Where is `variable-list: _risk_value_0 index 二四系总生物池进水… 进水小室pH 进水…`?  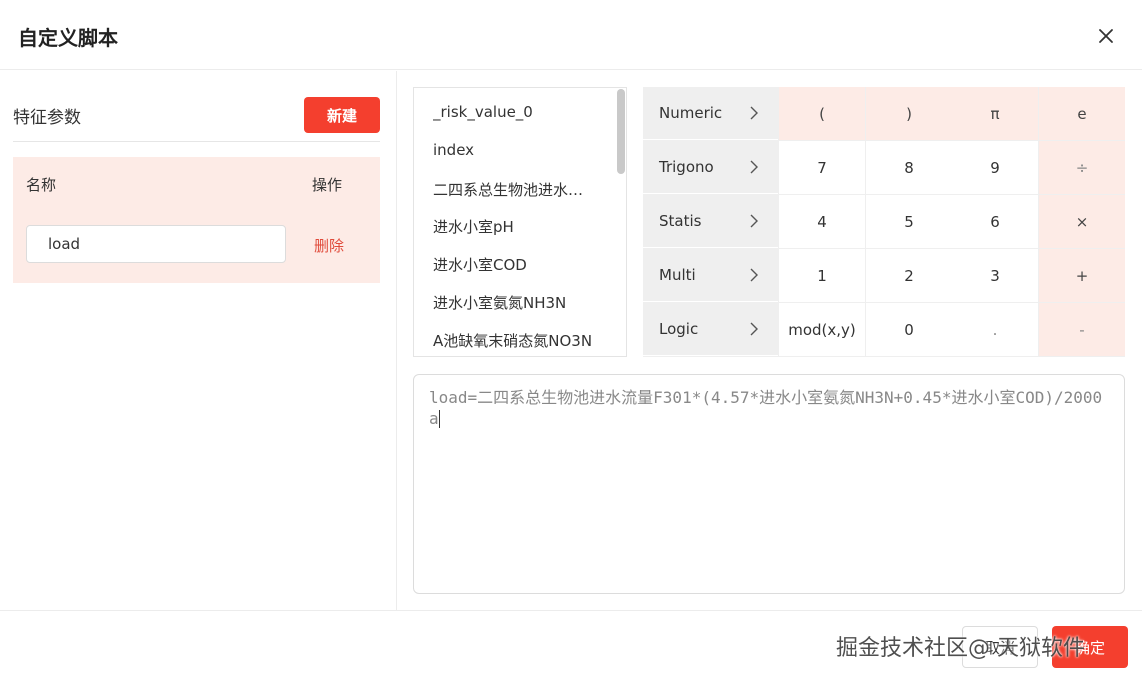 variable-list: _risk_value_0 index 二四系总生物池进水… 进水小室pH 进水… is located at coordinates (520, 222).